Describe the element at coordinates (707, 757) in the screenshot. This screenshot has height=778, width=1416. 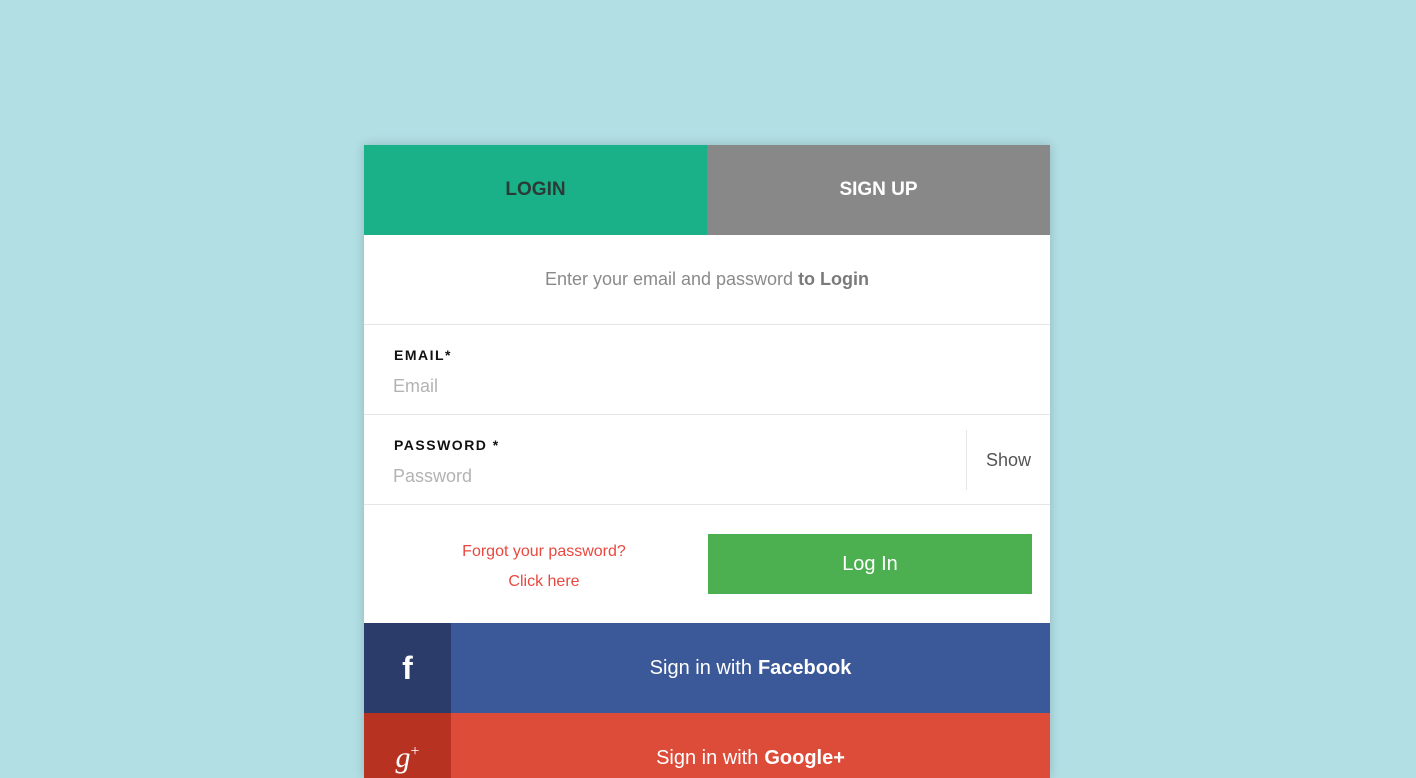
I see `google-signin-prefix: Sign in with` at that location.